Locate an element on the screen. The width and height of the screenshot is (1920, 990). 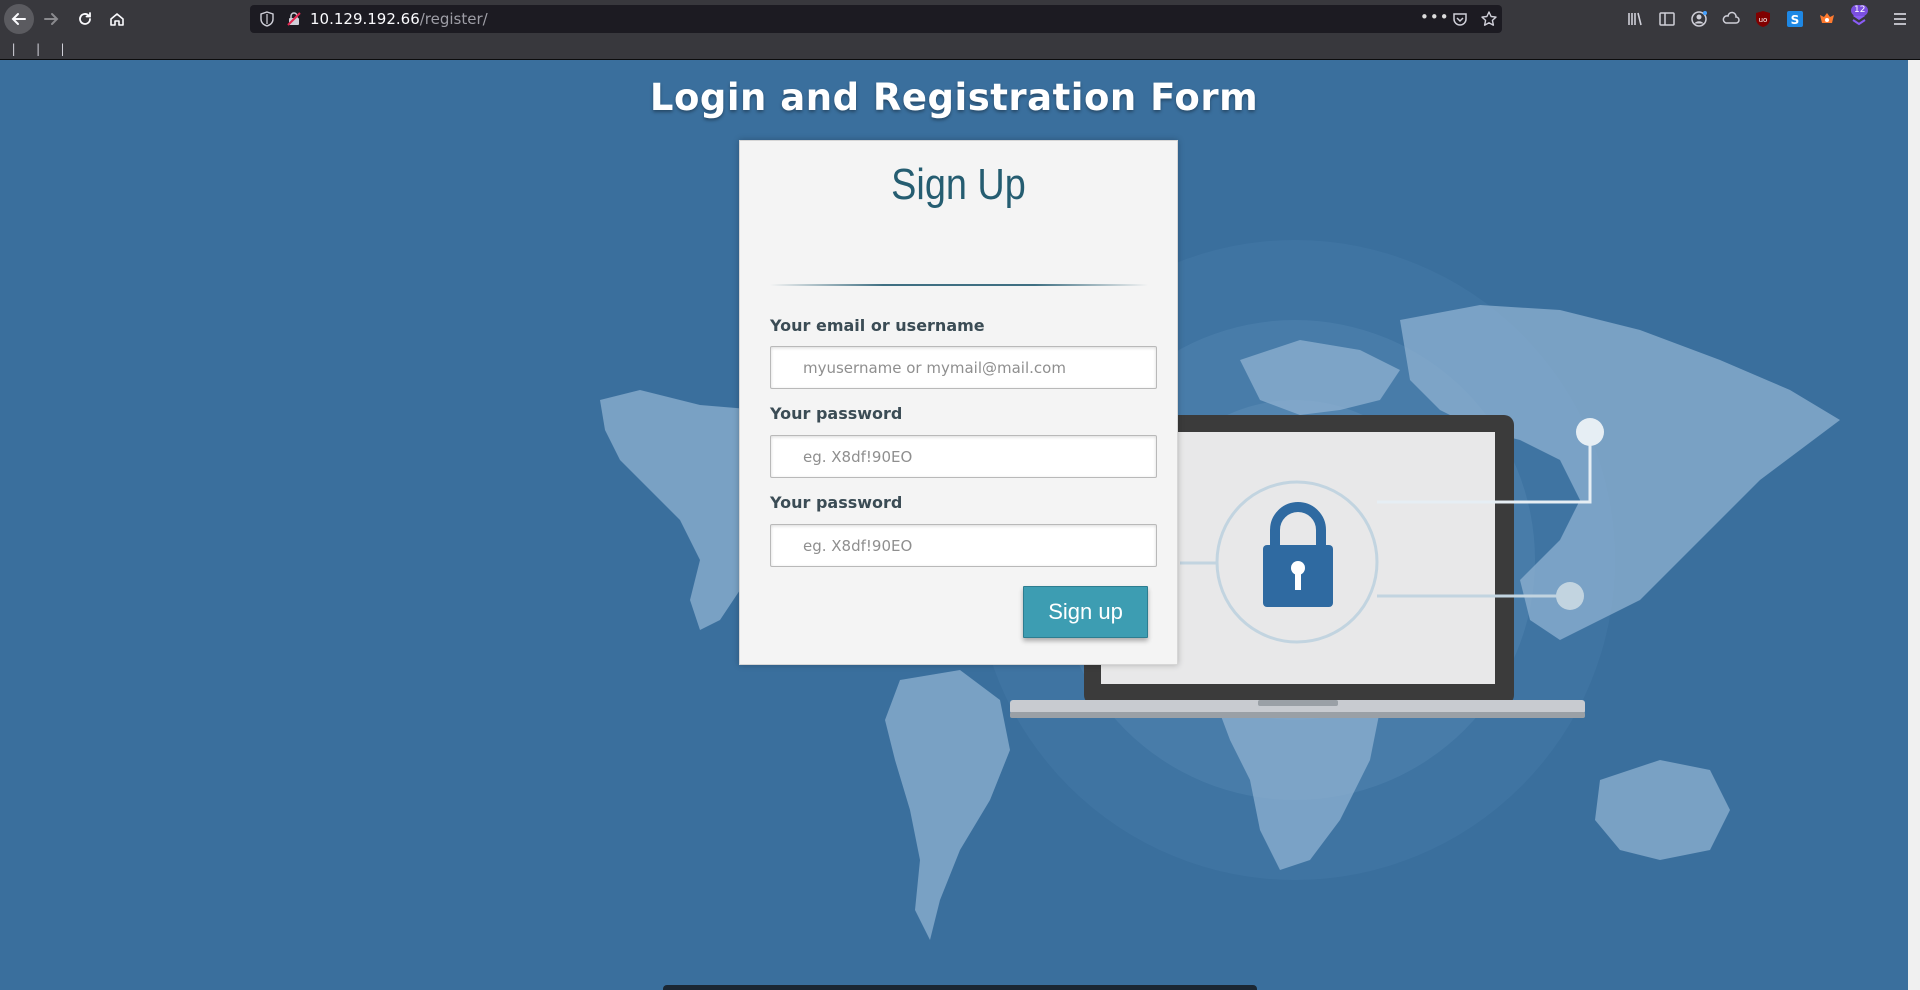
confirm-password-field is located at coordinates (963, 545).